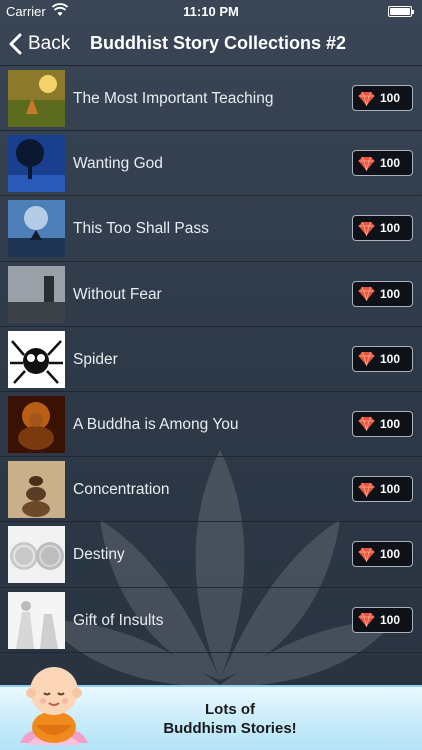 The image size is (422, 750). I want to click on promo-banner: Lots of Buddhism Stories!, so click(211, 708).